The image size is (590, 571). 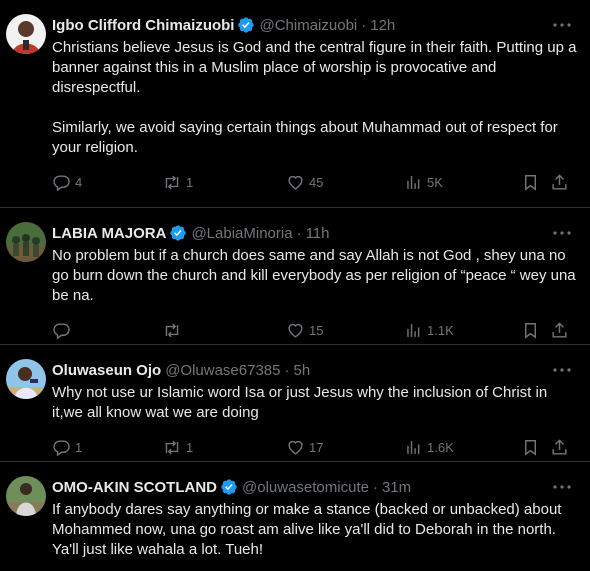 I want to click on views-button: 5K, so click(x=423, y=182).